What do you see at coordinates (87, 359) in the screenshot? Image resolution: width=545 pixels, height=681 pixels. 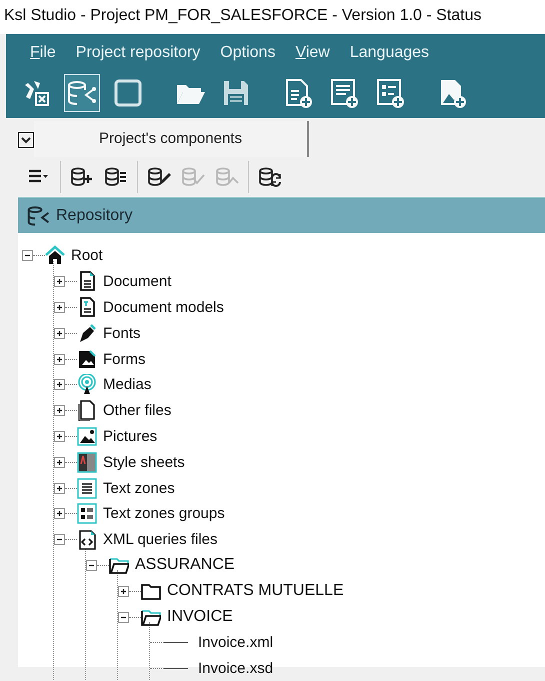 I see `image-document-icon` at bounding box center [87, 359].